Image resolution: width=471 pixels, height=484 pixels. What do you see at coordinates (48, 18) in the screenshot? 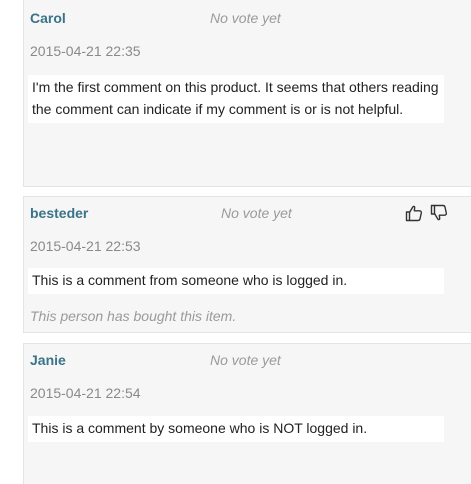
I see `comment-author: Carol` at bounding box center [48, 18].